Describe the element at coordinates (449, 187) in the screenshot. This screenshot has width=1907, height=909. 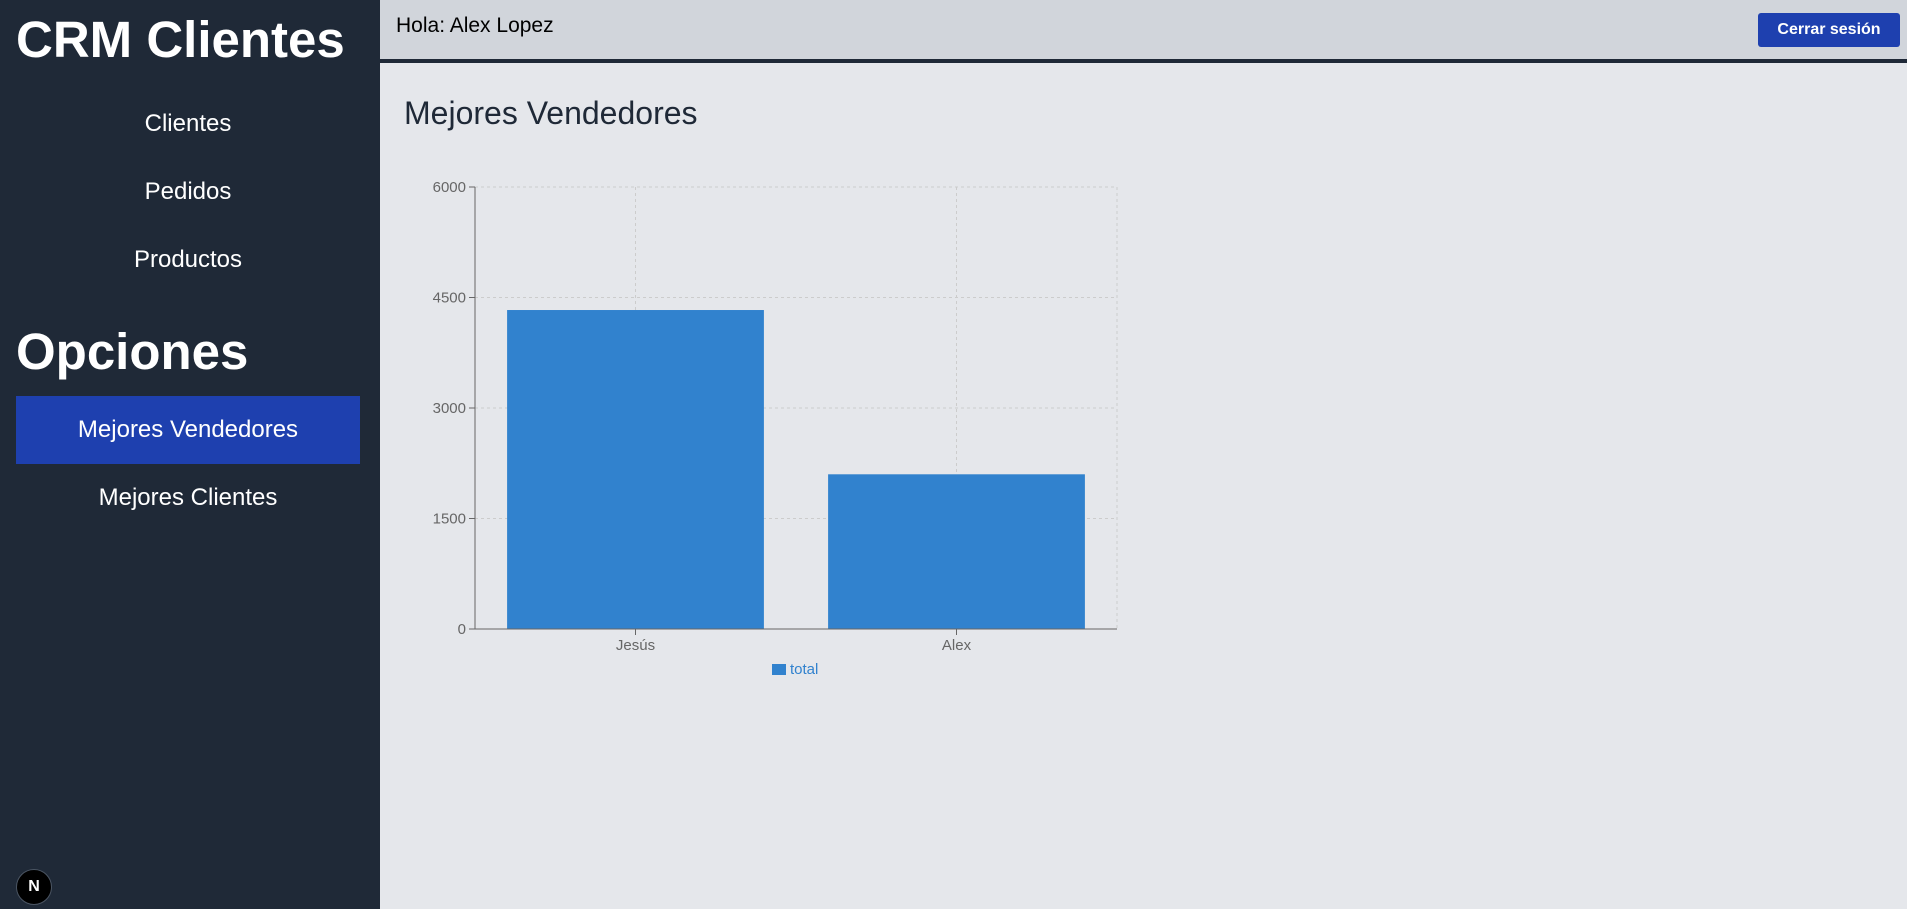
I see `y-tick-label: 6000` at that location.